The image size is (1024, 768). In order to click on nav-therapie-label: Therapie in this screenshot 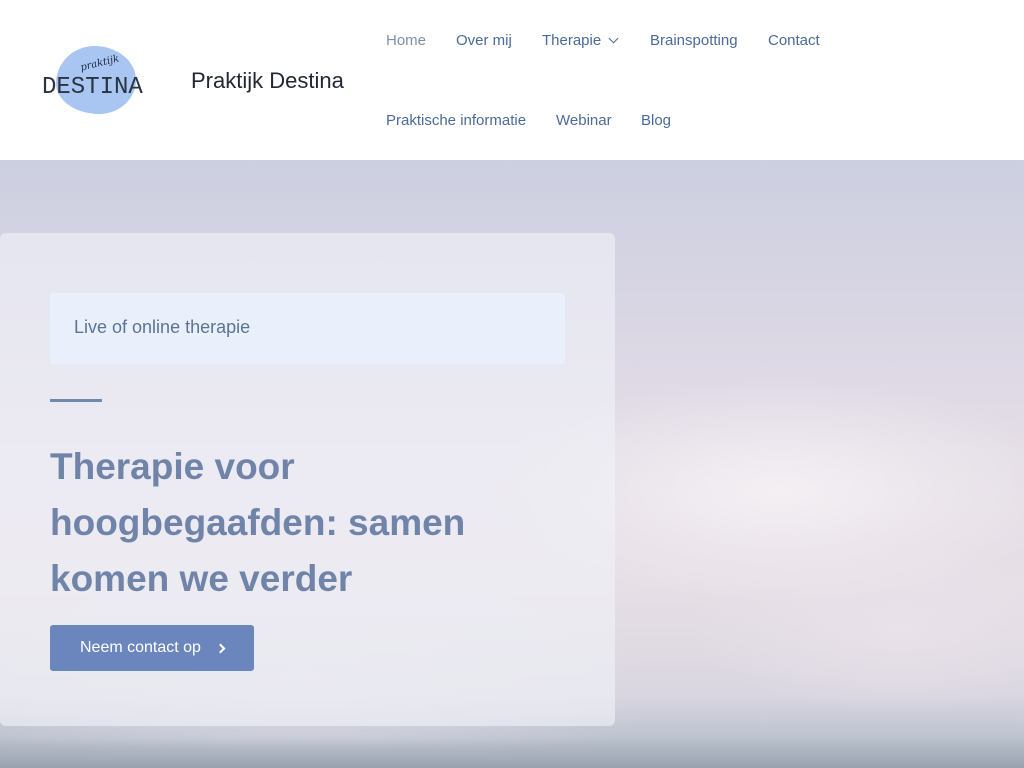, I will do `click(572, 40)`.